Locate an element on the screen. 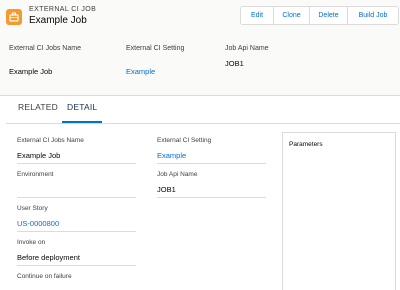  highlight-label-ci-setting: External CI Setting is located at coordinates (155, 48).